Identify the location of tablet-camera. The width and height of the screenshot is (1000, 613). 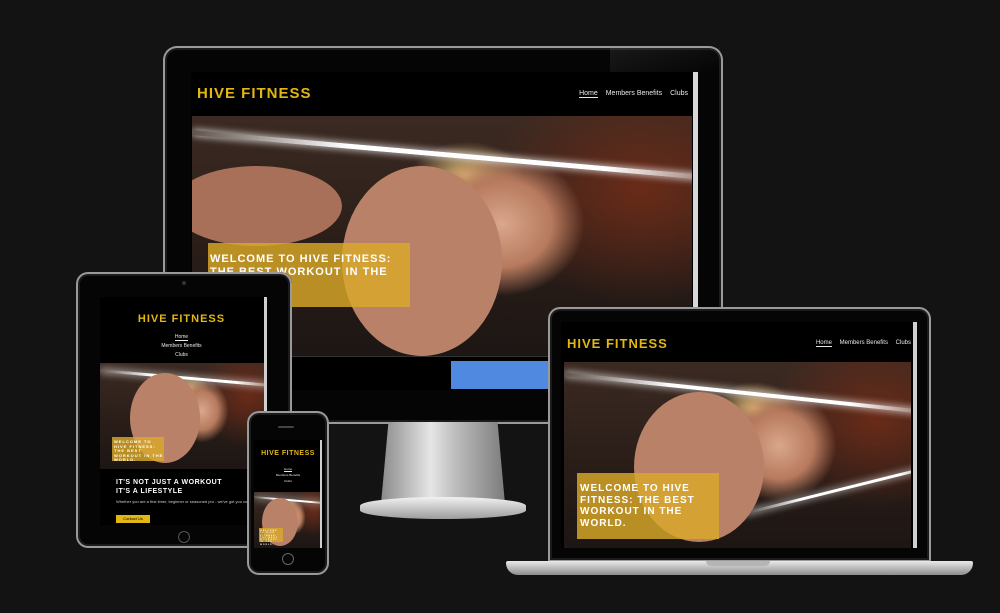
(184, 283).